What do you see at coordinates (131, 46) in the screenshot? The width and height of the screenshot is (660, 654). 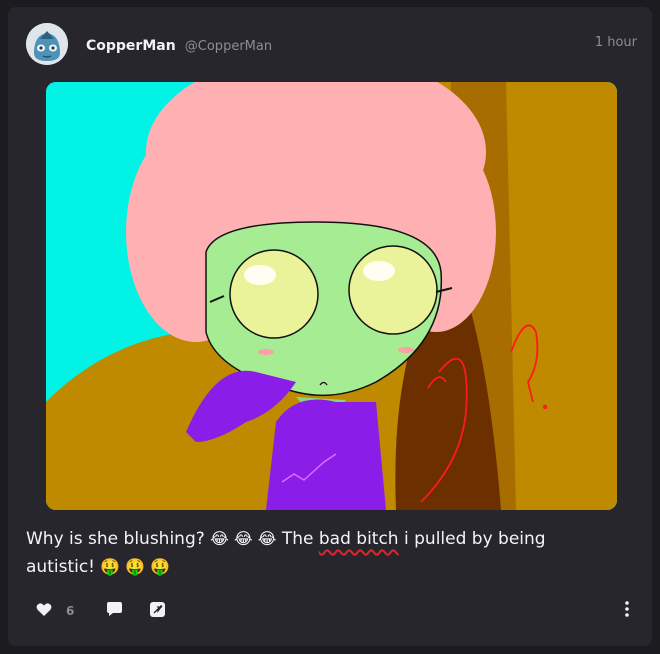 I see `author-name: CopperMan` at bounding box center [131, 46].